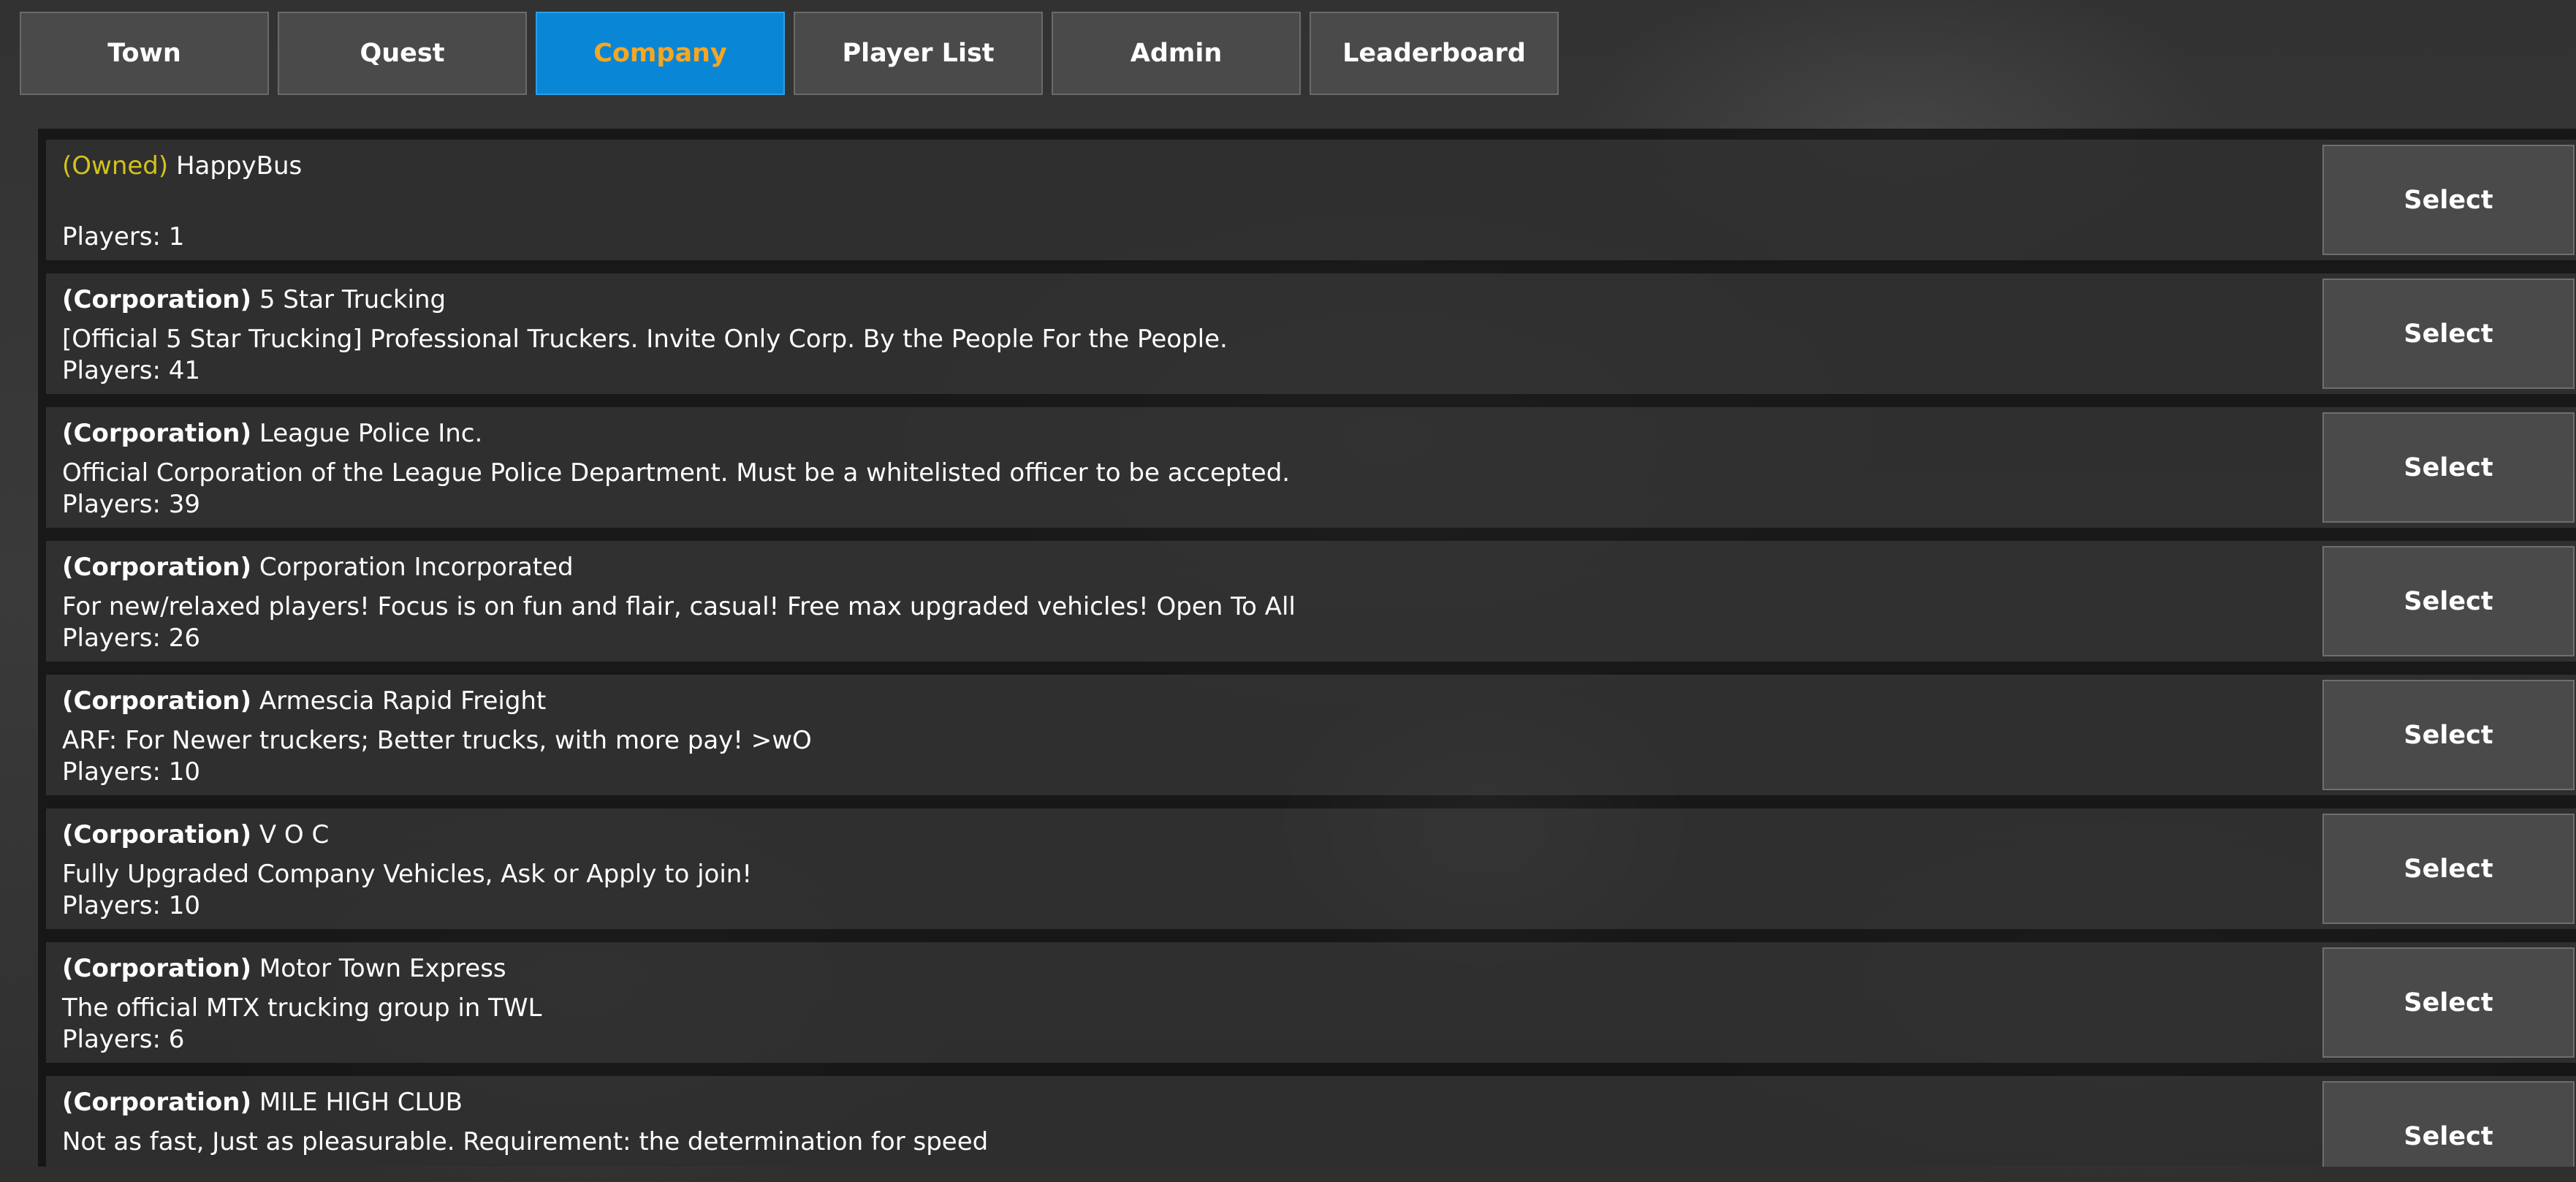 The image size is (2576, 1182). I want to click on company-title: (Corporation) Armescia Rapid Freight, so click(304, 701).